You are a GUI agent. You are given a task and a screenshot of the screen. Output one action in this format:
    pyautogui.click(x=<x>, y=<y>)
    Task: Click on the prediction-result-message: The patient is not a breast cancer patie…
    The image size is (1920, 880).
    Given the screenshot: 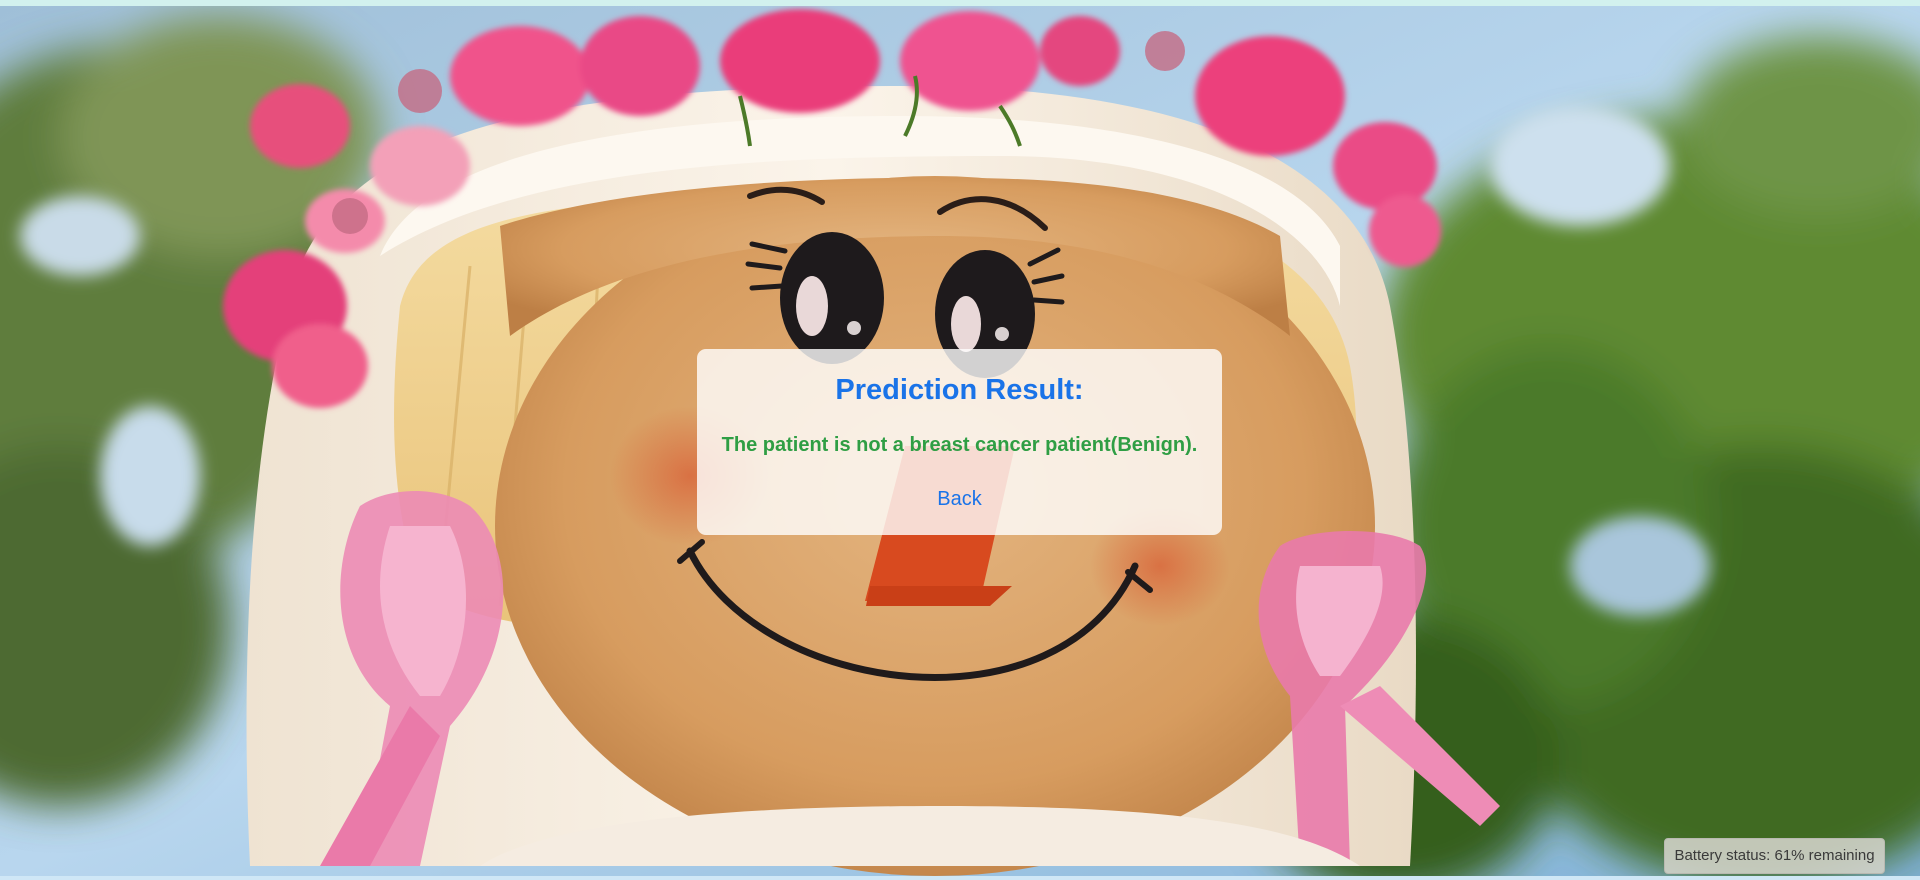 What is the action you would take?
    pyautogui.click(x=959, y=445)
    